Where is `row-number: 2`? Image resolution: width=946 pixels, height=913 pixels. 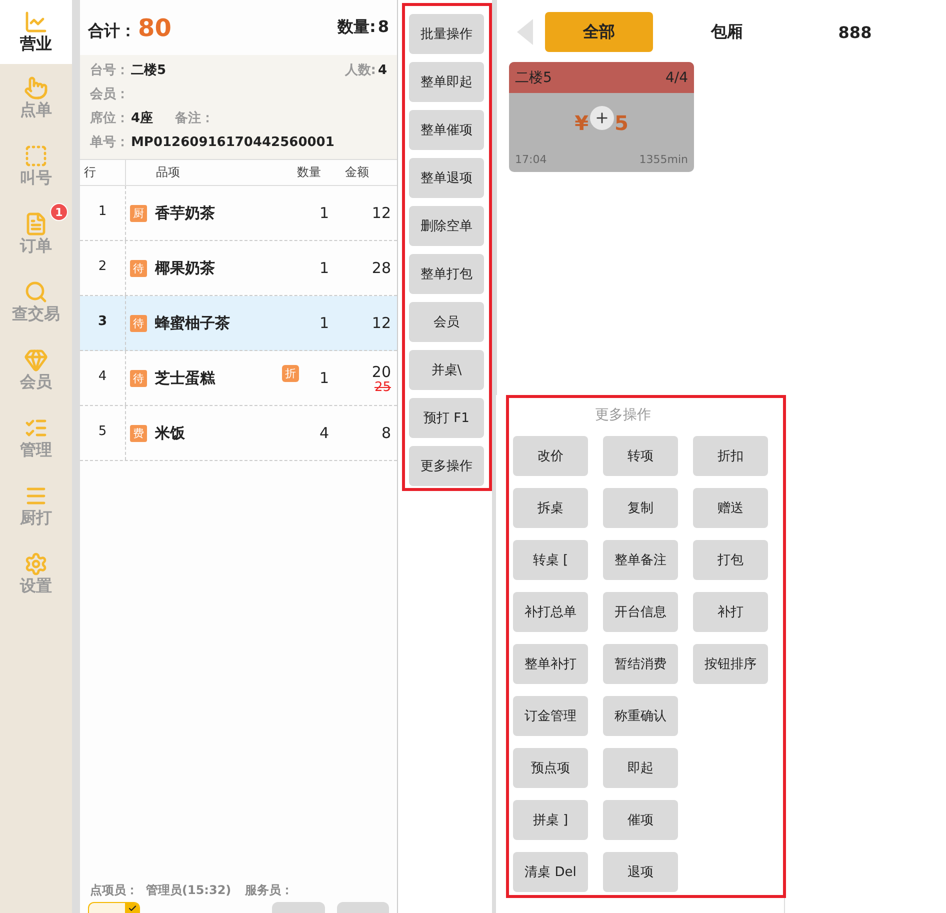 row-number: 2 is located at coordinates (103, 268).